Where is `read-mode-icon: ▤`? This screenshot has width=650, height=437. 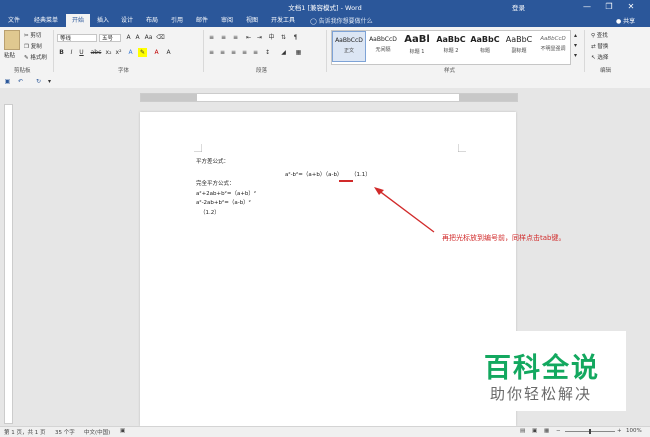
read-mode-icon: ▤ is located at coordinates (522, 431).